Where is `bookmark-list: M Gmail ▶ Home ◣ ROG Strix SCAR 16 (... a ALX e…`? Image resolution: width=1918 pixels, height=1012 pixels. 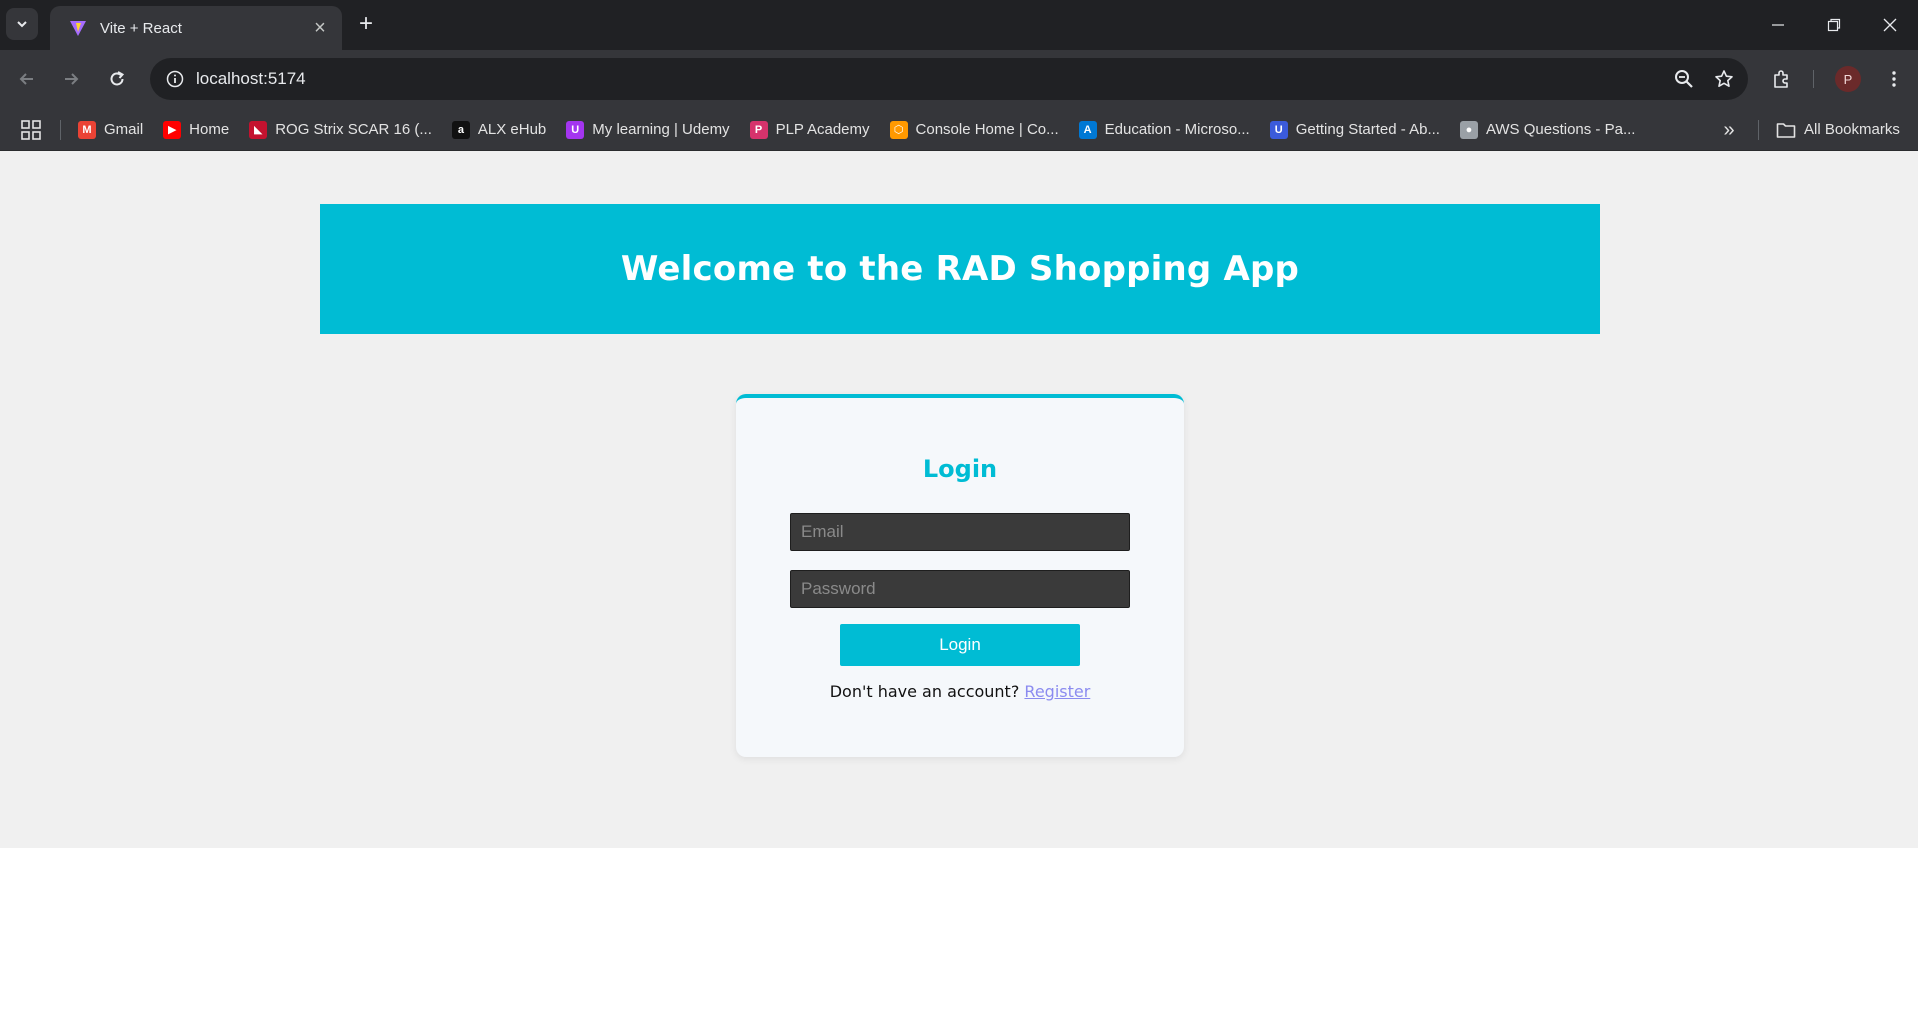 bookmark-list: M Gmail ▶ Home ◣ ROG Strix SCAR 16 (... a ALX e… is located at coordinates (866, 129).